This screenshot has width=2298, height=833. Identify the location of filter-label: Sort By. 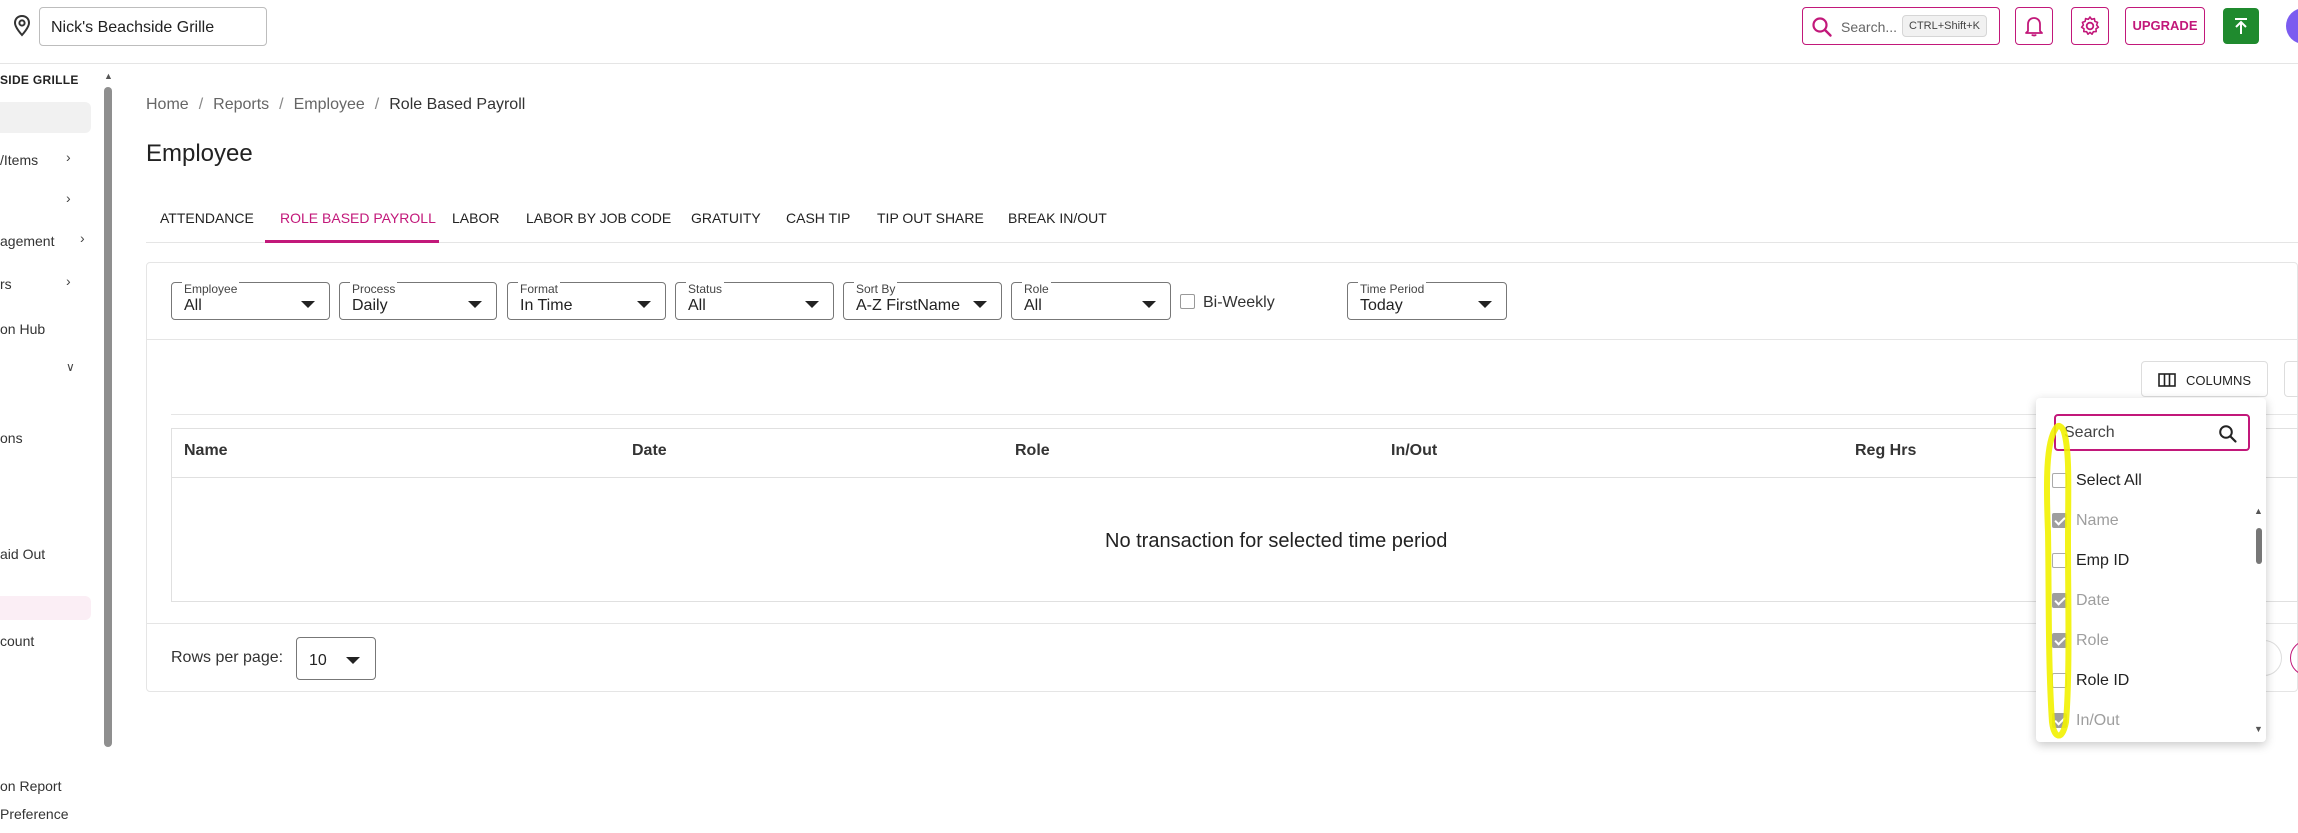
(876, 289).